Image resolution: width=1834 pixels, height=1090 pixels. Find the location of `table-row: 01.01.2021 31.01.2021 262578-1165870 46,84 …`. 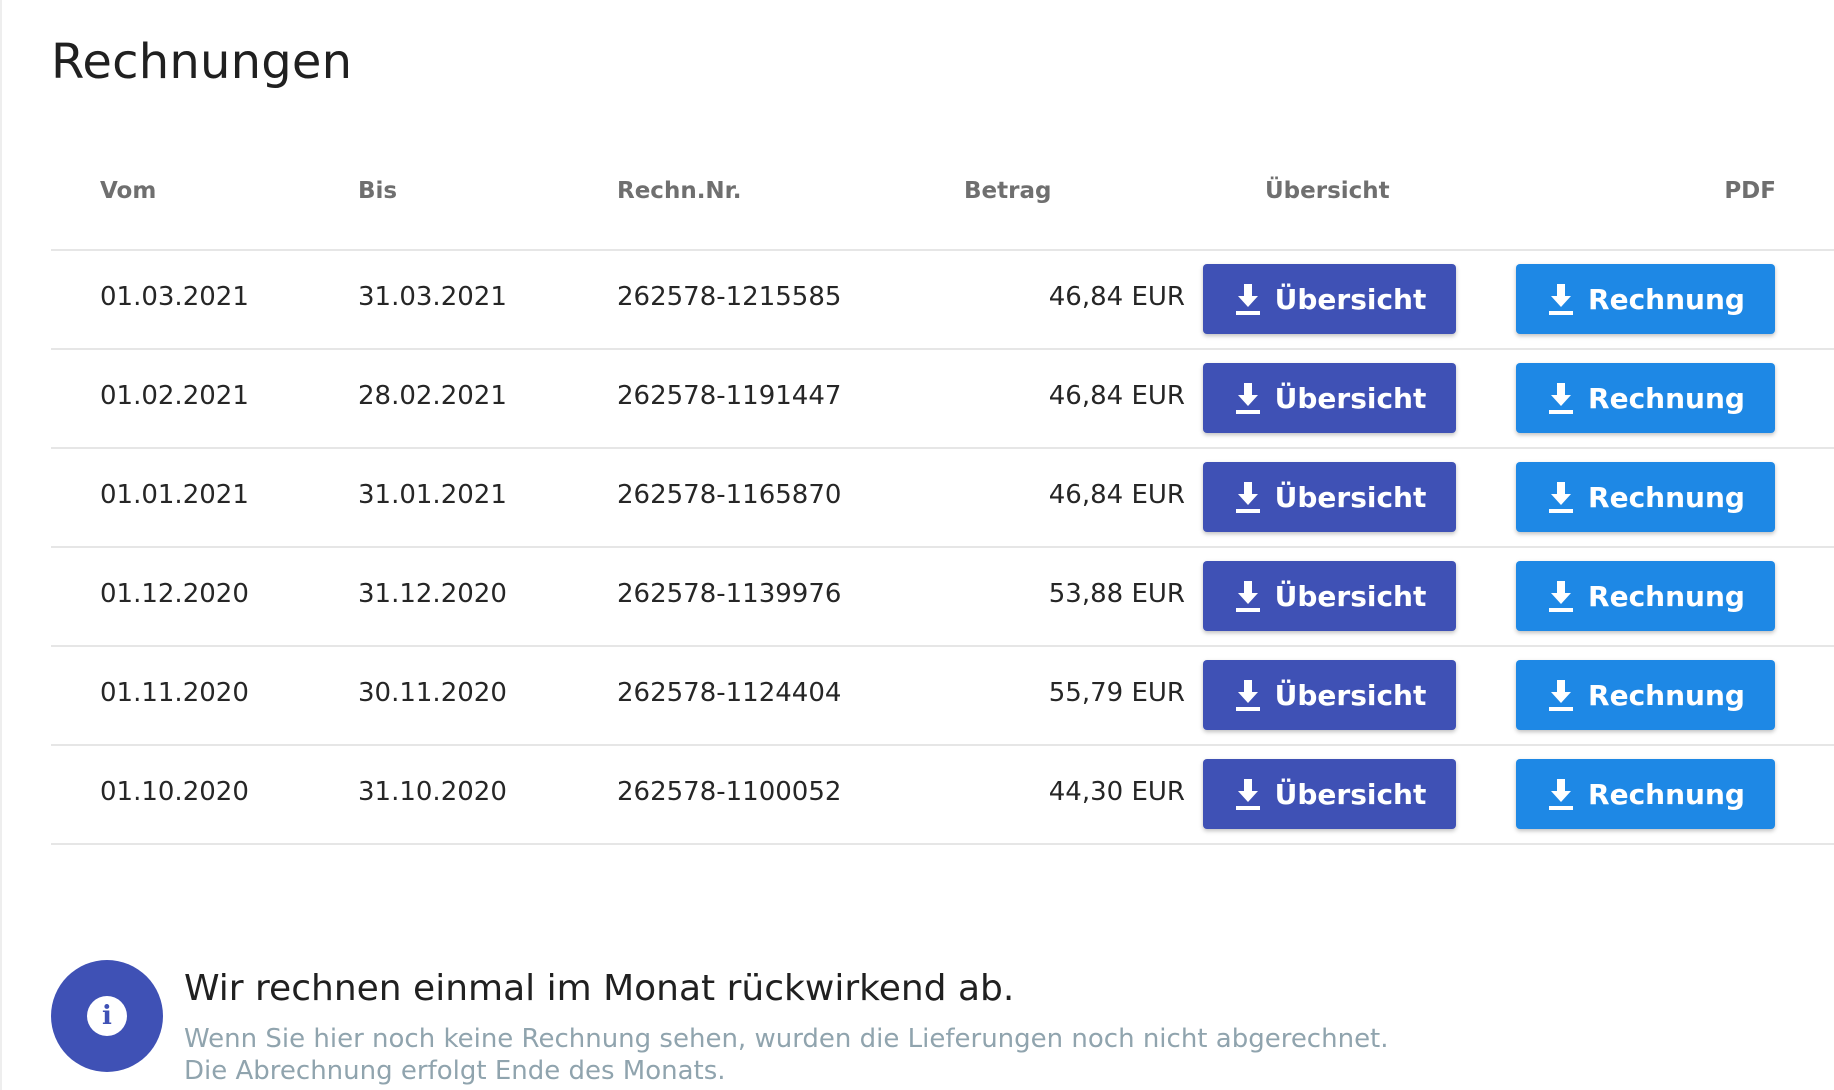

table-row: 01.01.2021 31.01.2021 262578-1165870 46,84 … is located at coordinates (942, 498).